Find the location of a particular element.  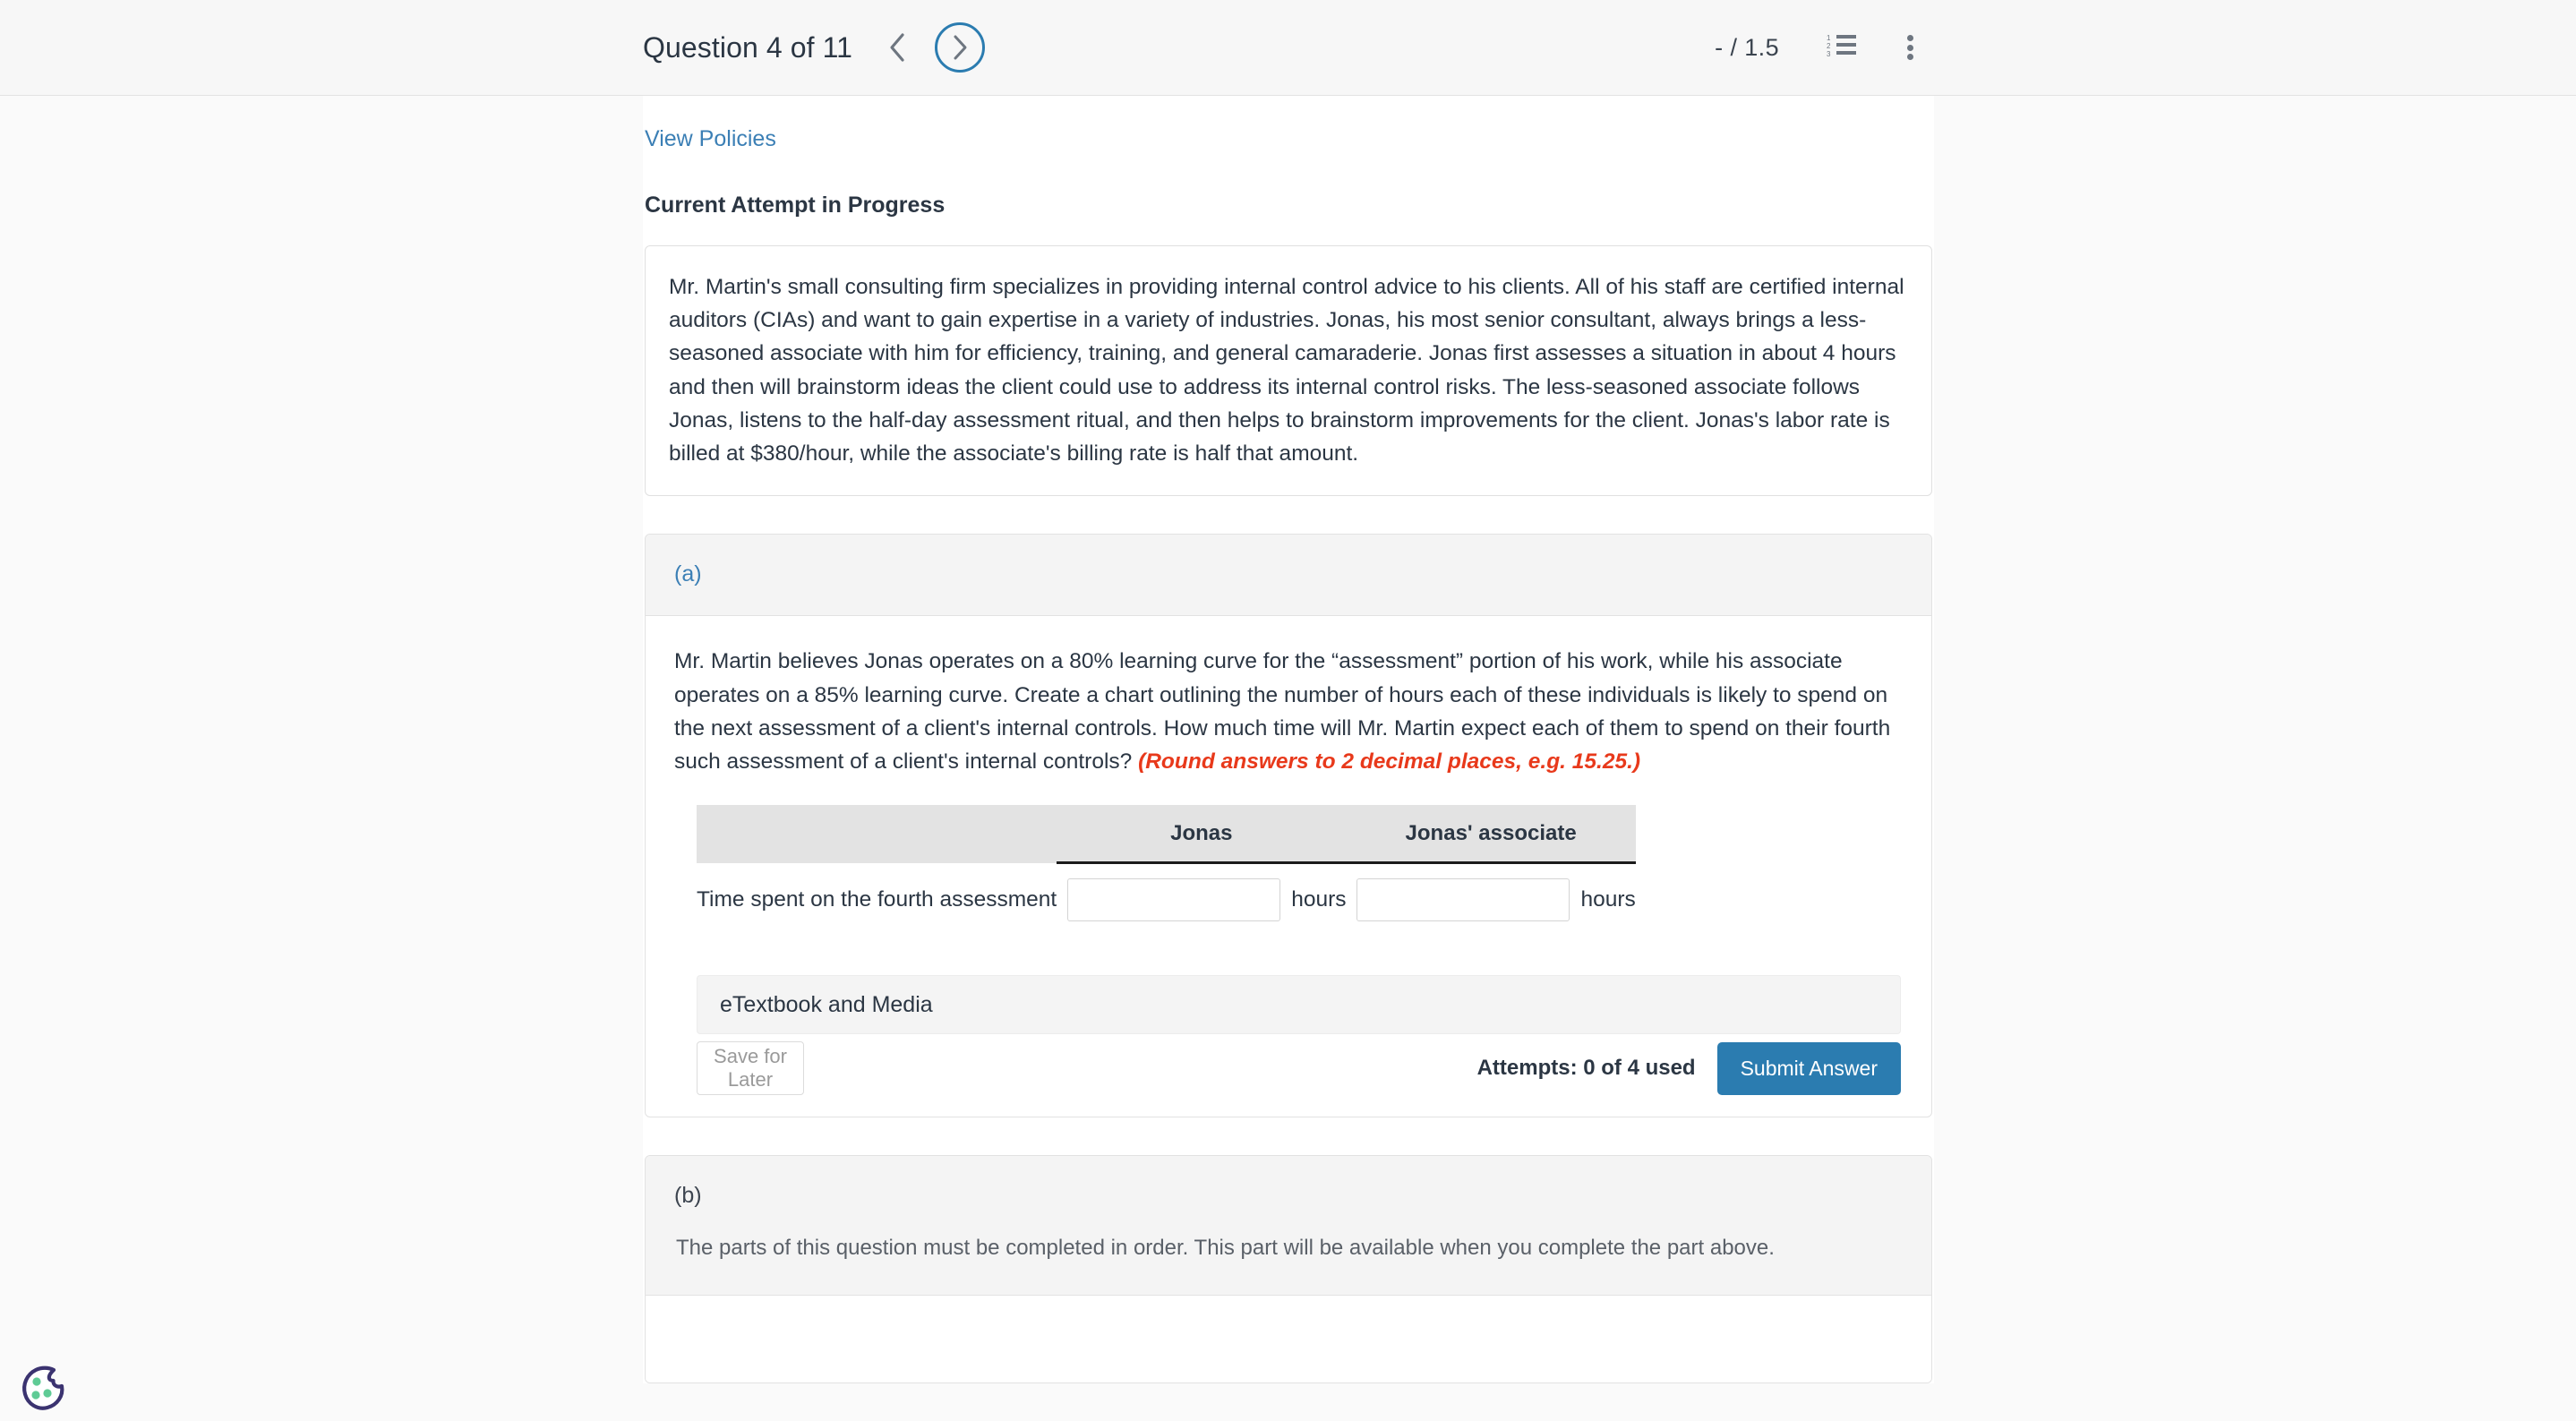

submit-group: Attempts: 0 of 4 used Submit Answer is located at coordinates (1688, 1068).